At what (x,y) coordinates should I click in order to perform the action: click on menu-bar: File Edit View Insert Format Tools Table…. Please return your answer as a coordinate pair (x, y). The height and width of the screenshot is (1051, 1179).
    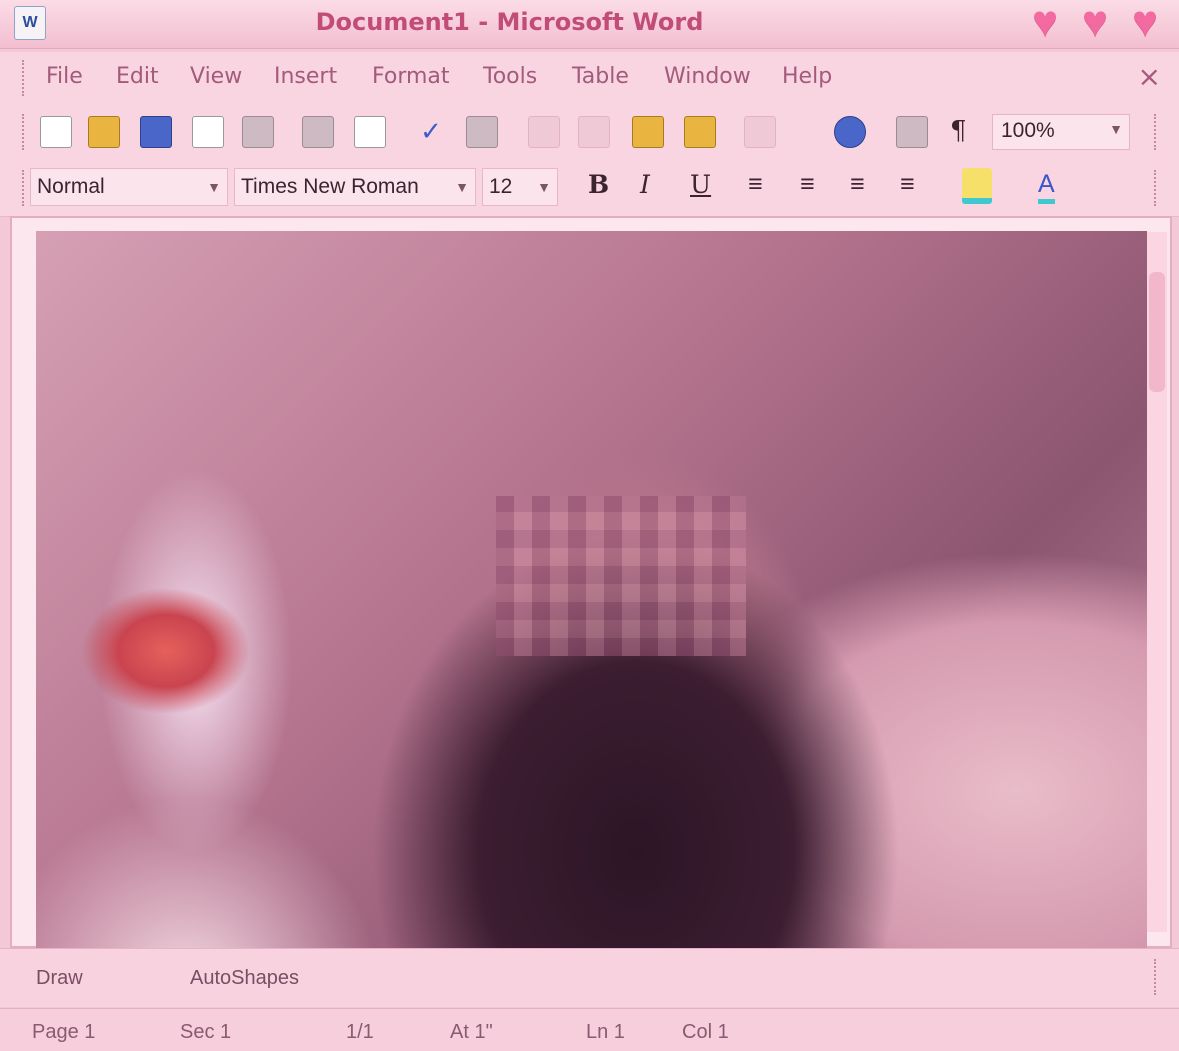
    Looking at the image, I should click on (589, 78).